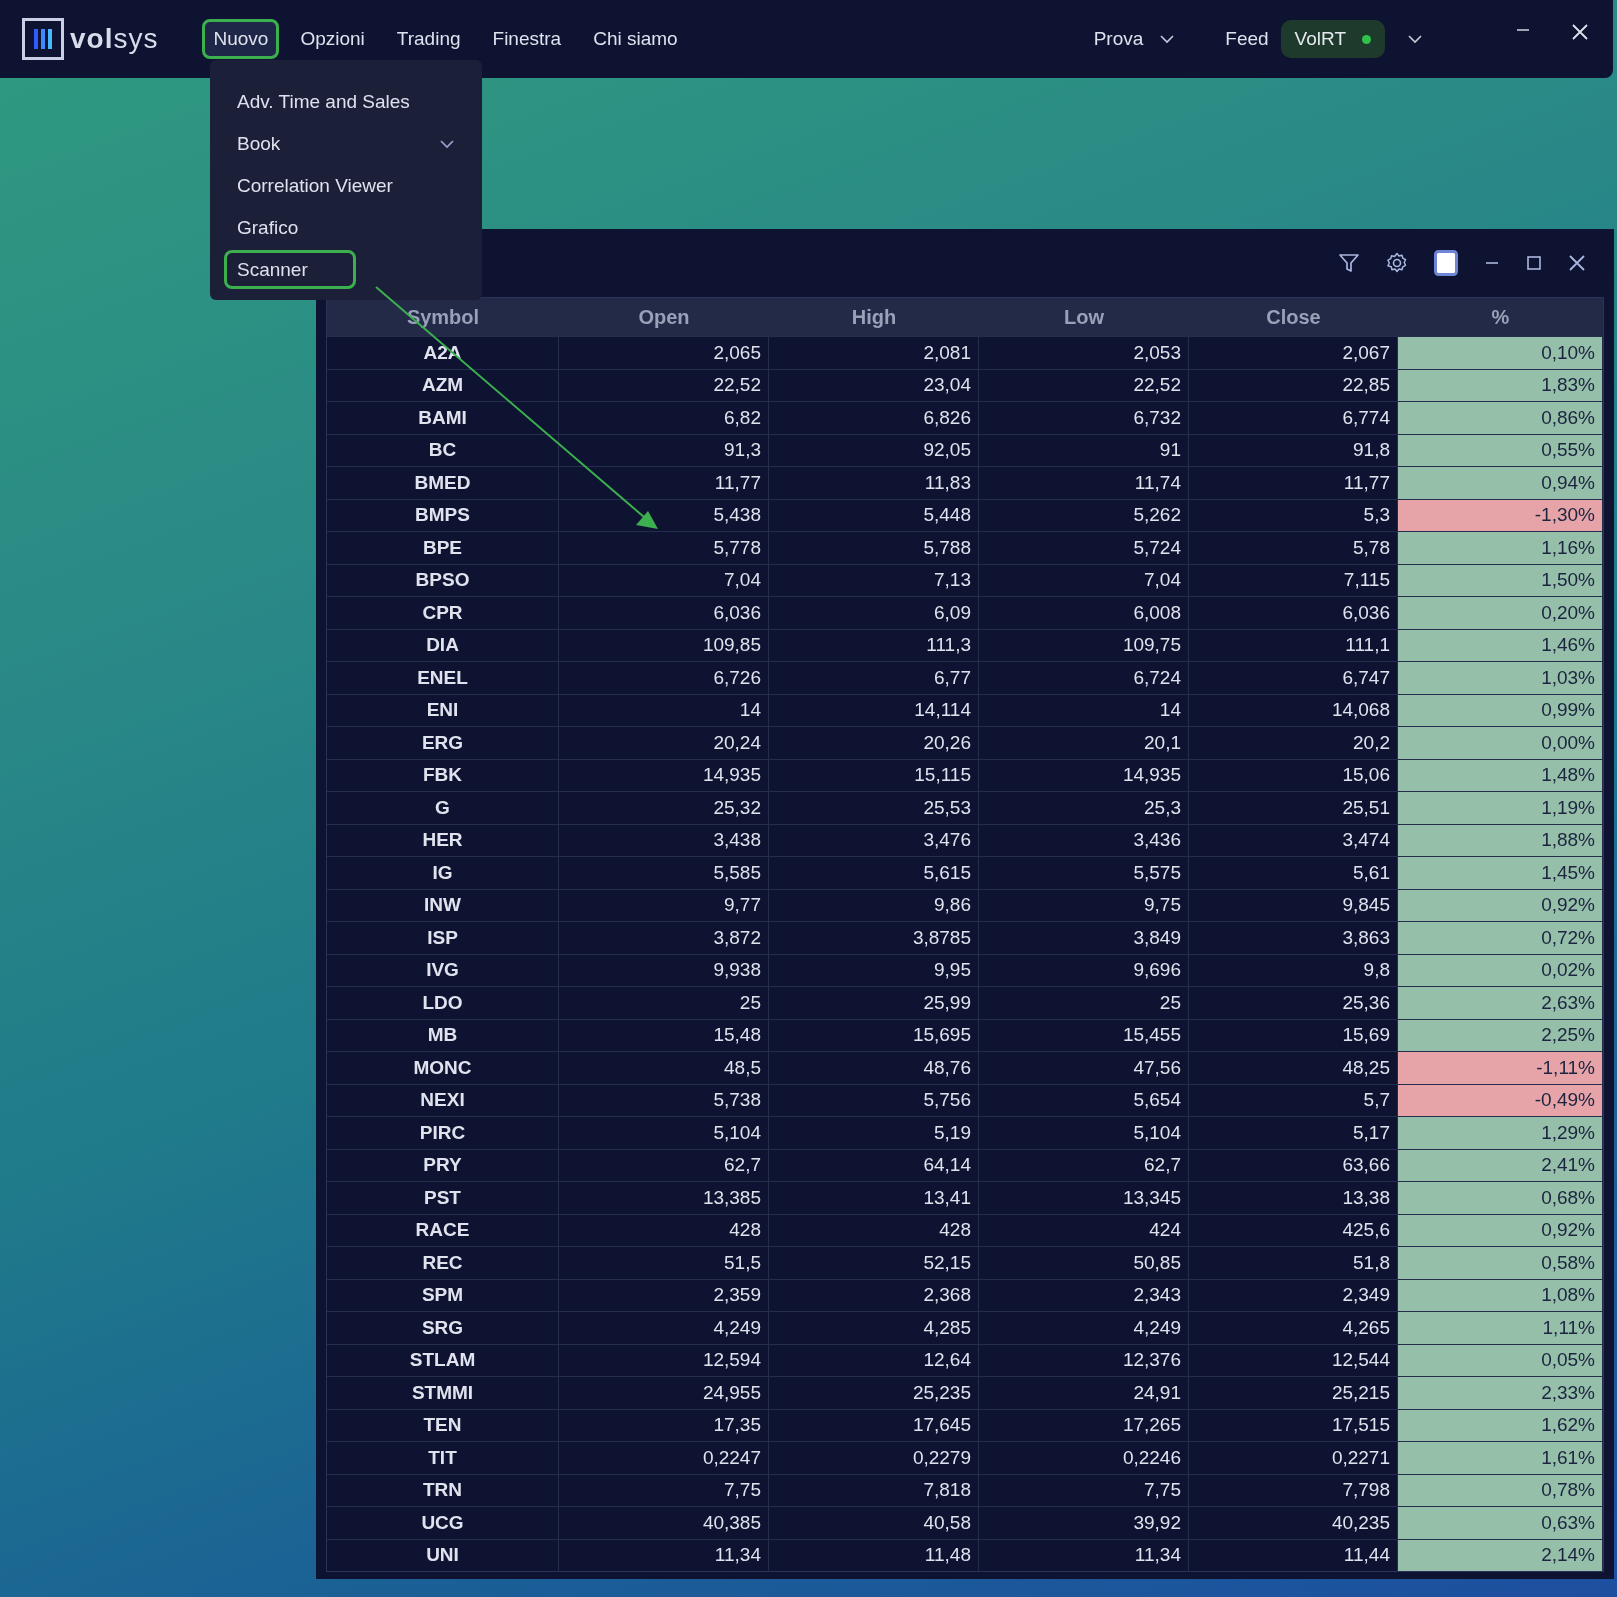 Image resolution: width=1617 pixels, height=1597 pixels. What do you see at coordinates (1332, 39) in the screenshot?
I see `feed-selector: VolRT` at bounding box center [1332, 39].